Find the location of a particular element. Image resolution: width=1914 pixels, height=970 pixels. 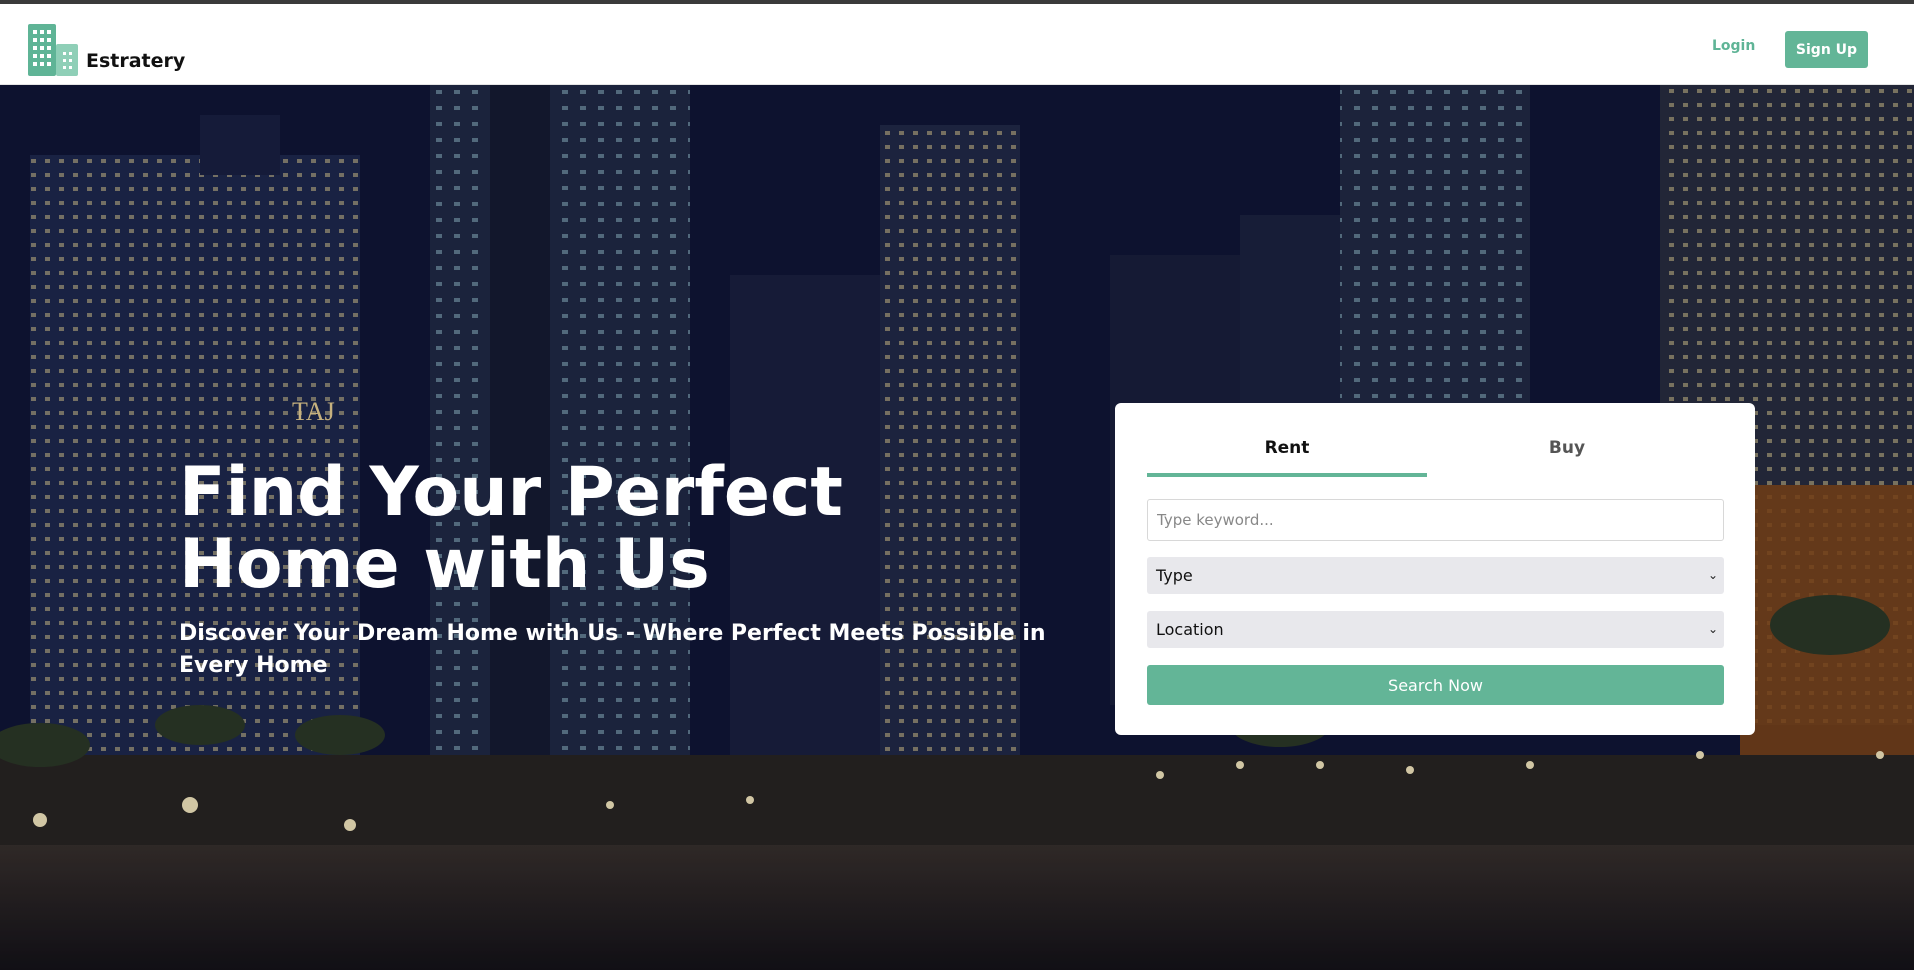

logo-text: Estratery is located at coordinates (136, 61).